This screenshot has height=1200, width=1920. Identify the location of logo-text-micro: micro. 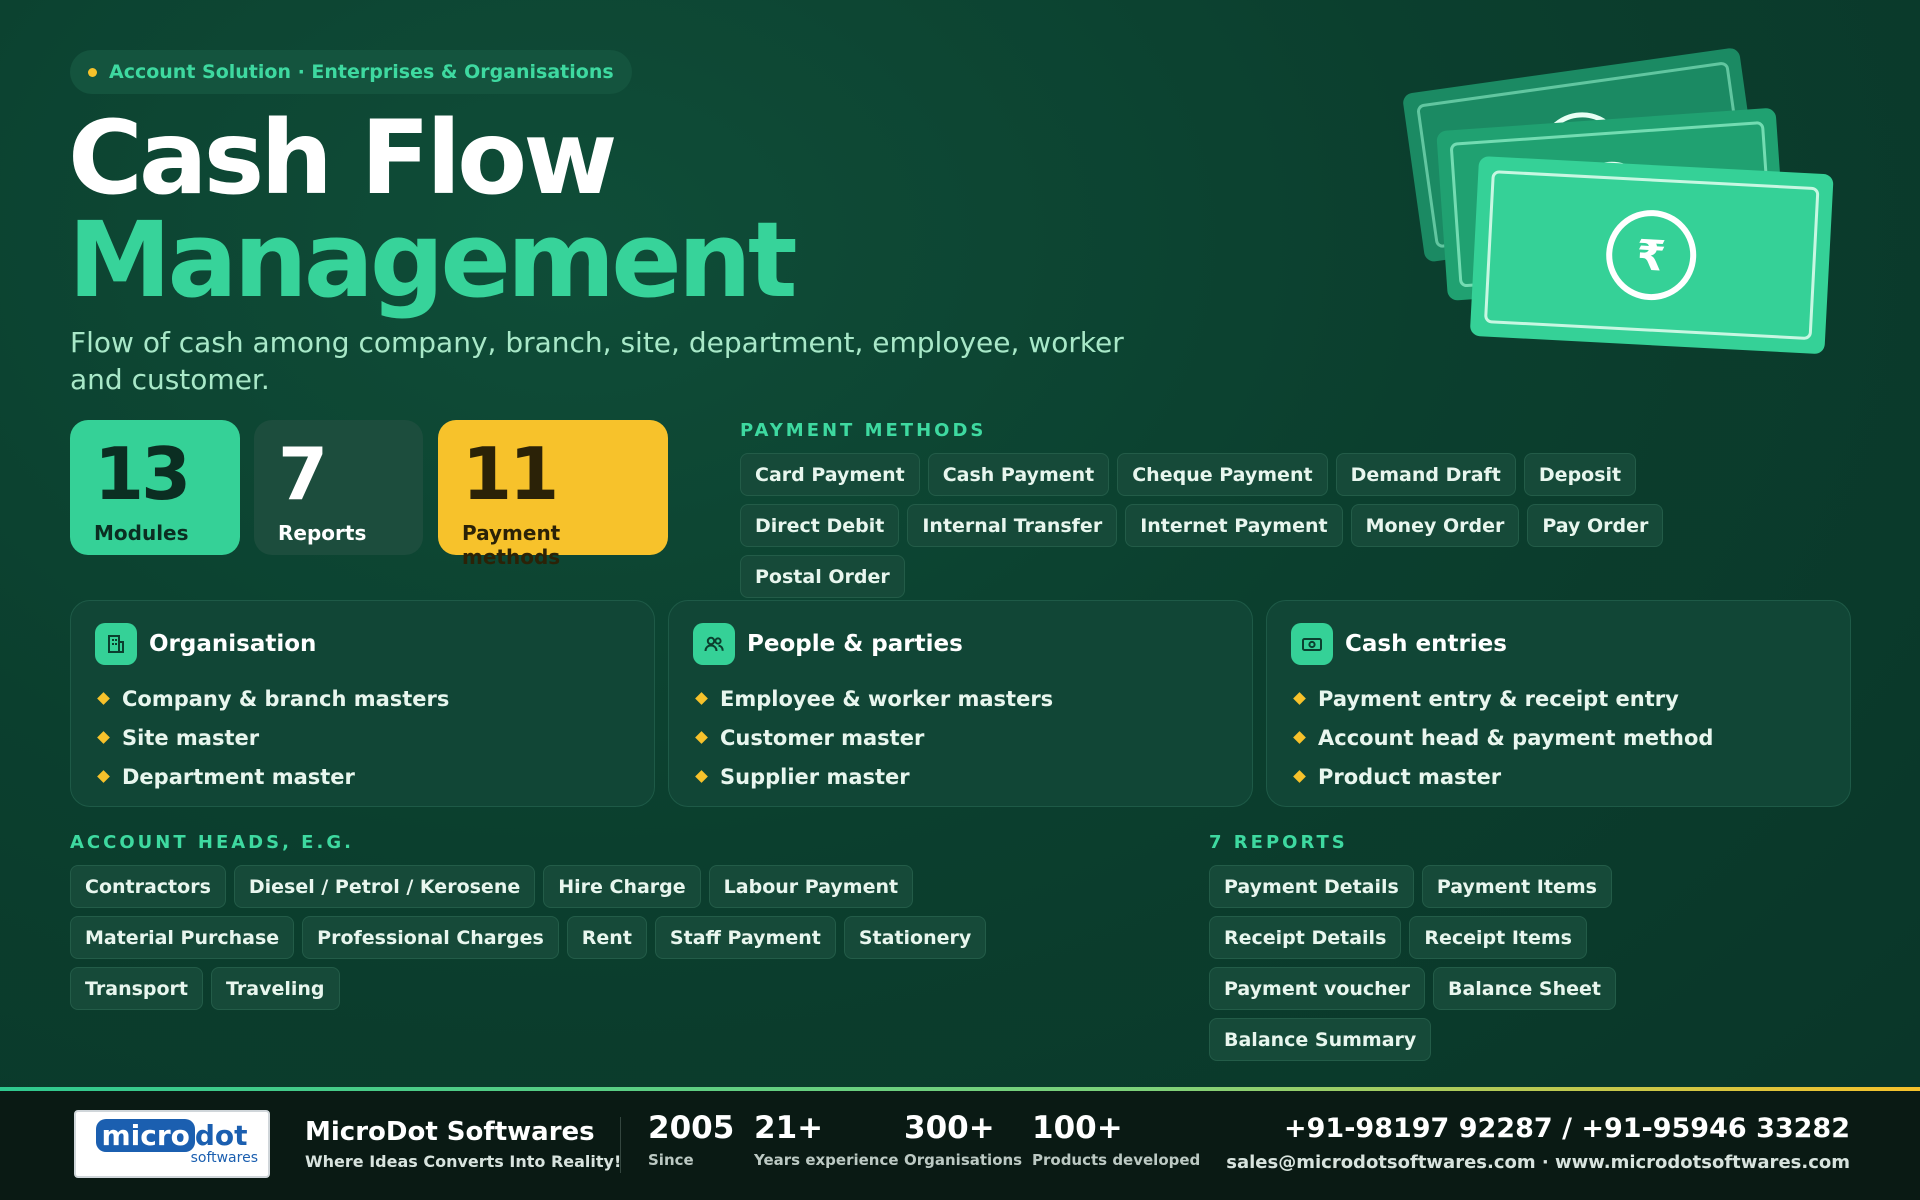
(145, 1135).